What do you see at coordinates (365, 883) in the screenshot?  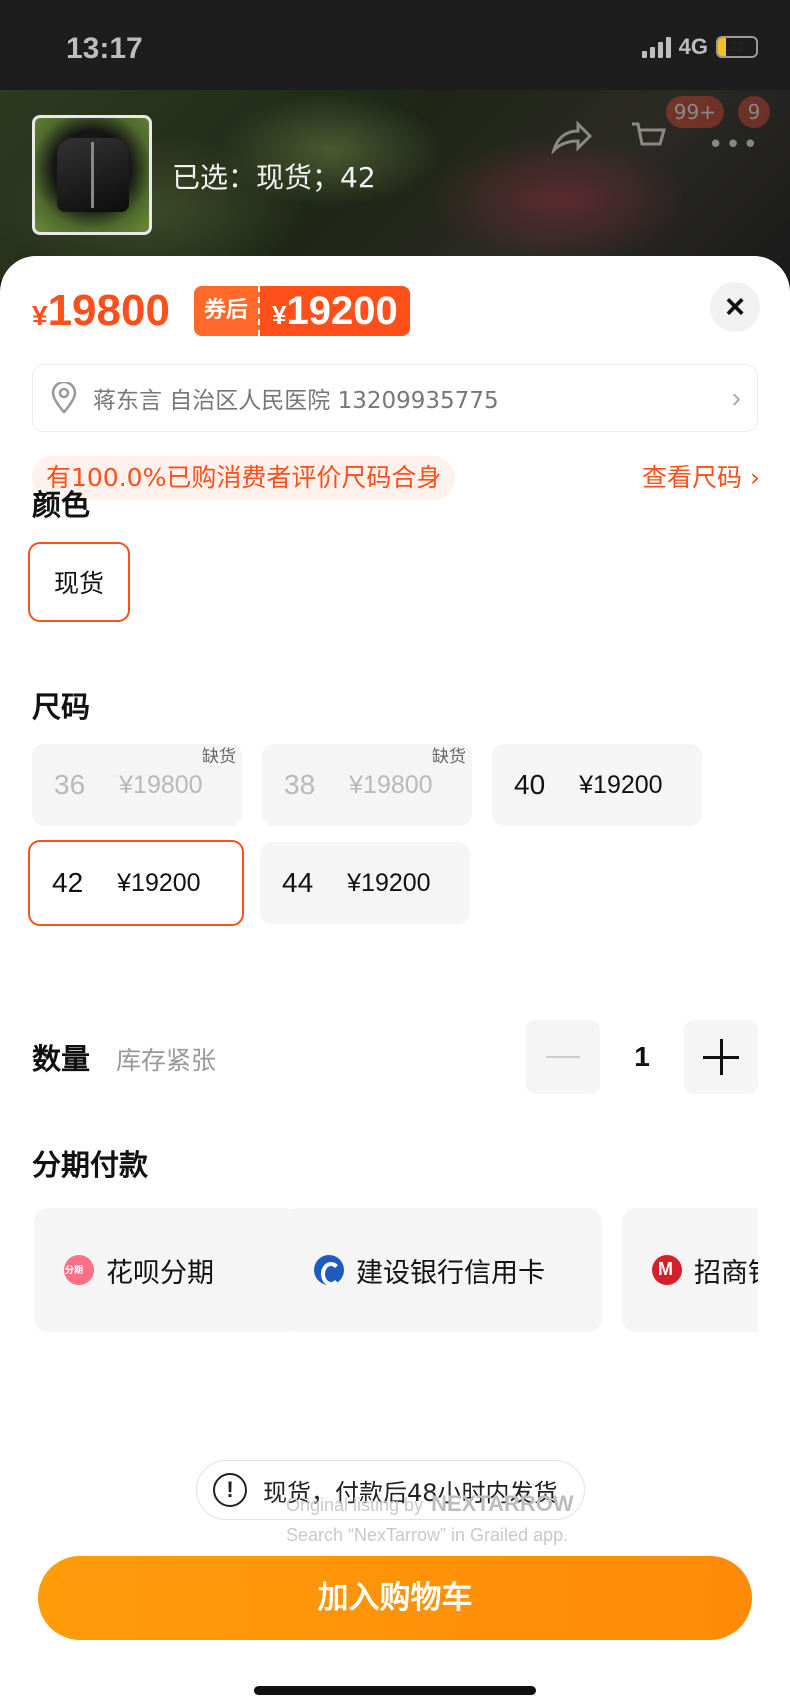 I see `size-option-44: 44 ¥19200` at bounding box center [365, 883].